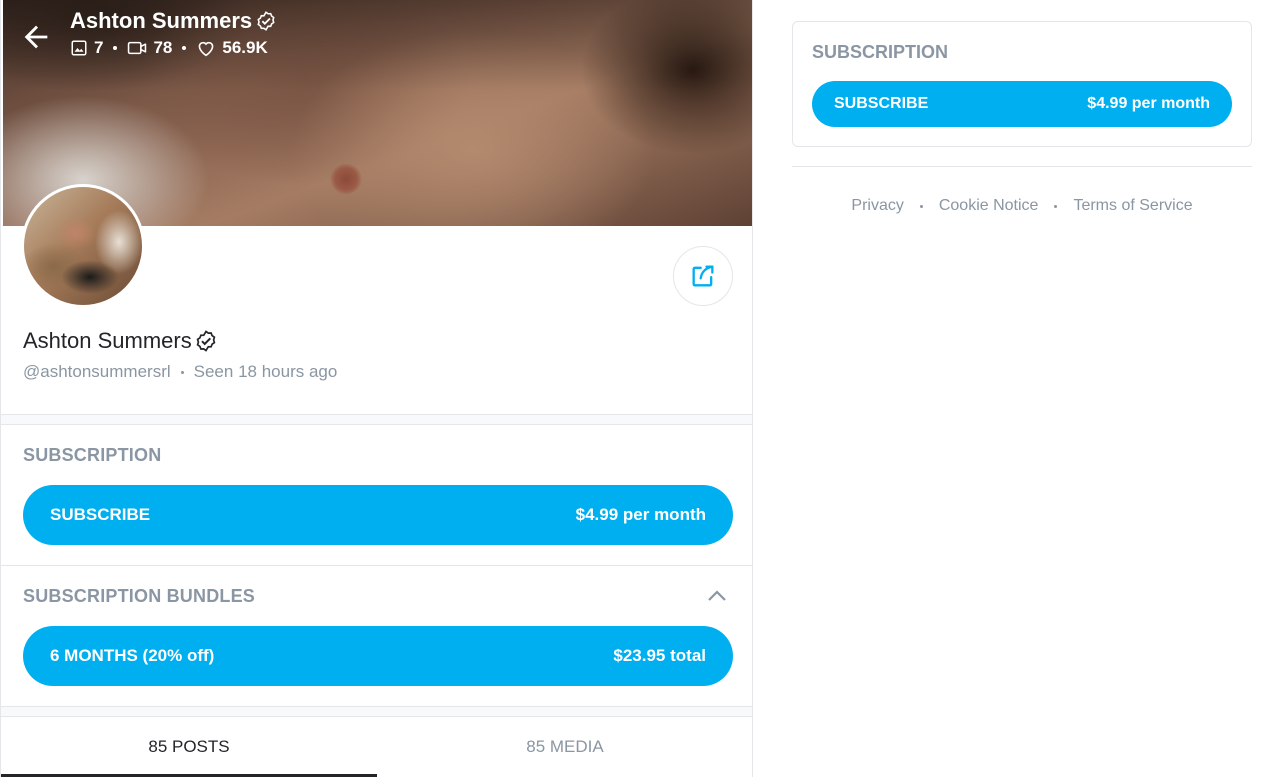 The height and width of the screenshot is (777, 1277). I want to click on section-divider, so click(376, 565).